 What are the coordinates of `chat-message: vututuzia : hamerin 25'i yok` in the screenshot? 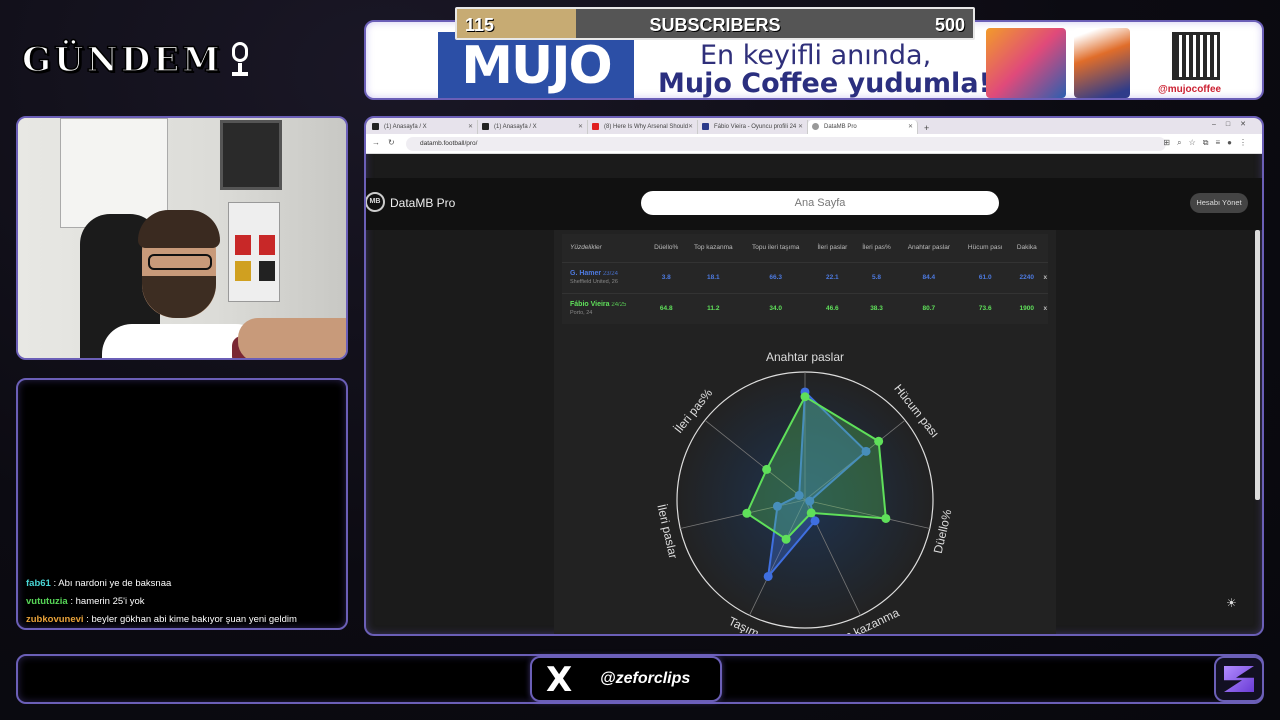 It's located at (85, 601).